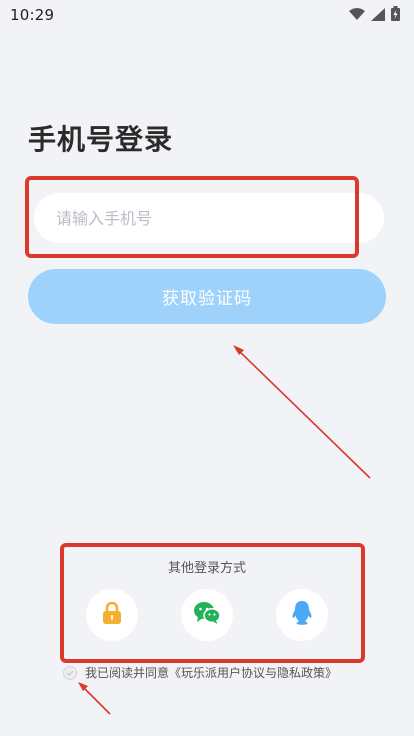 This screenshot has width=414, height=736. What do you see at coordinates (101, 139) in the screenshot?
I see `page-title: 手机号登录` at bounding box center [101, 139].